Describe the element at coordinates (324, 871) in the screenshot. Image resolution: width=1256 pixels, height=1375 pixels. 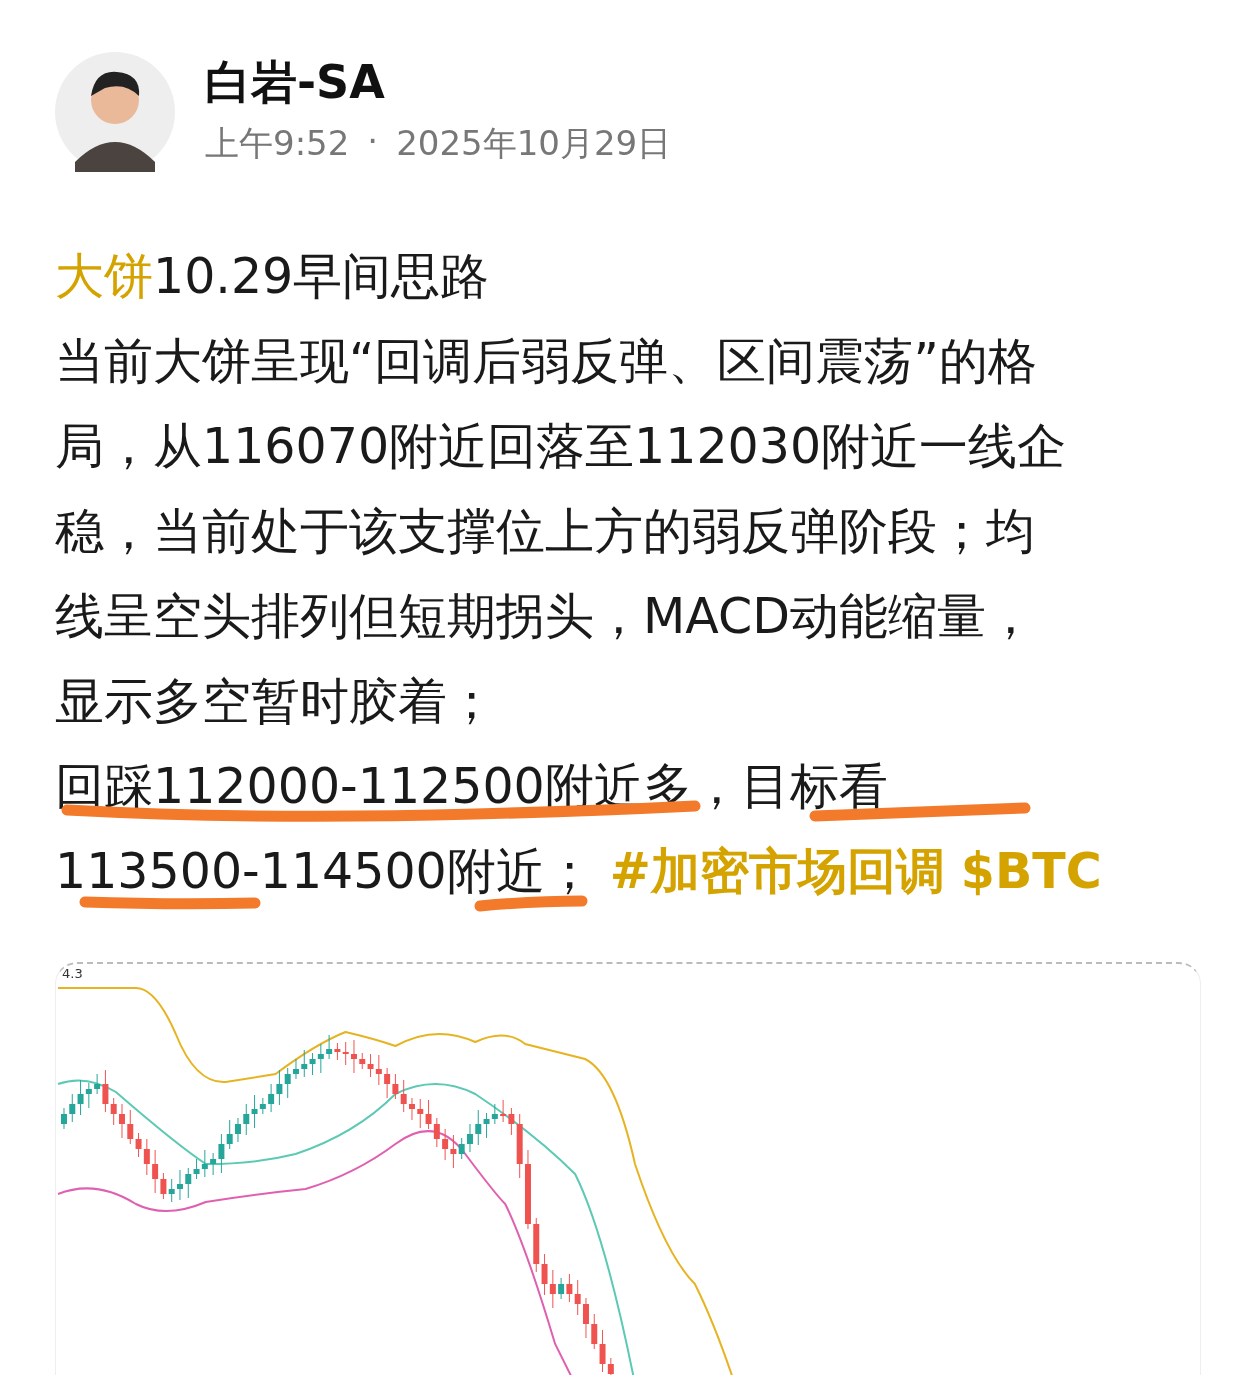
I see `post-text-line: 113500-114500附近；` at that location.